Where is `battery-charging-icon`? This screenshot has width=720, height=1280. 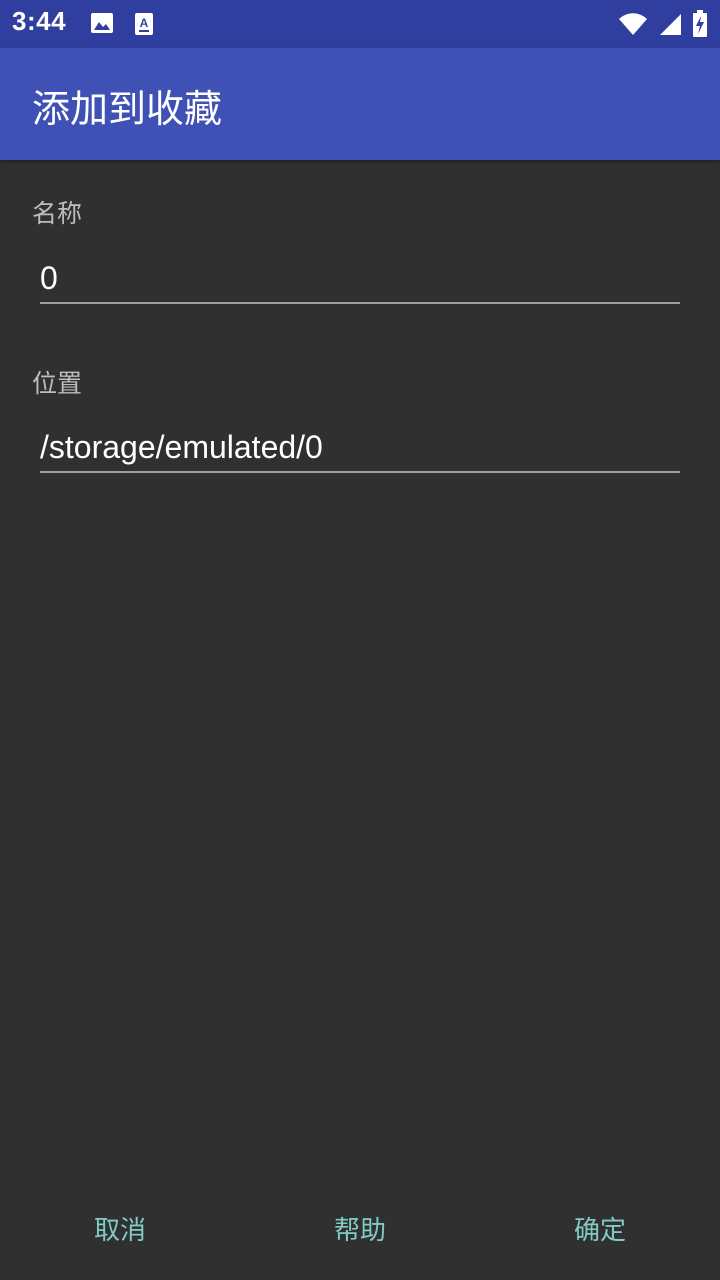
battery-charging-icon is located at coordinates (700, 26).